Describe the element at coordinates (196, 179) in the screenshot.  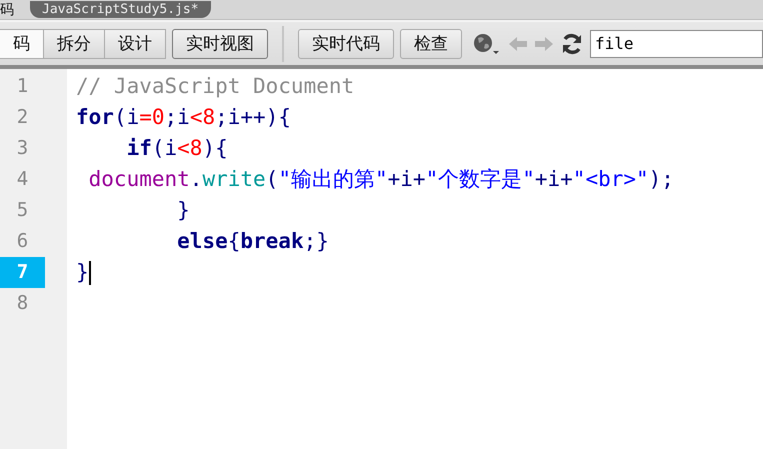
I see `code-token: .` at that location.